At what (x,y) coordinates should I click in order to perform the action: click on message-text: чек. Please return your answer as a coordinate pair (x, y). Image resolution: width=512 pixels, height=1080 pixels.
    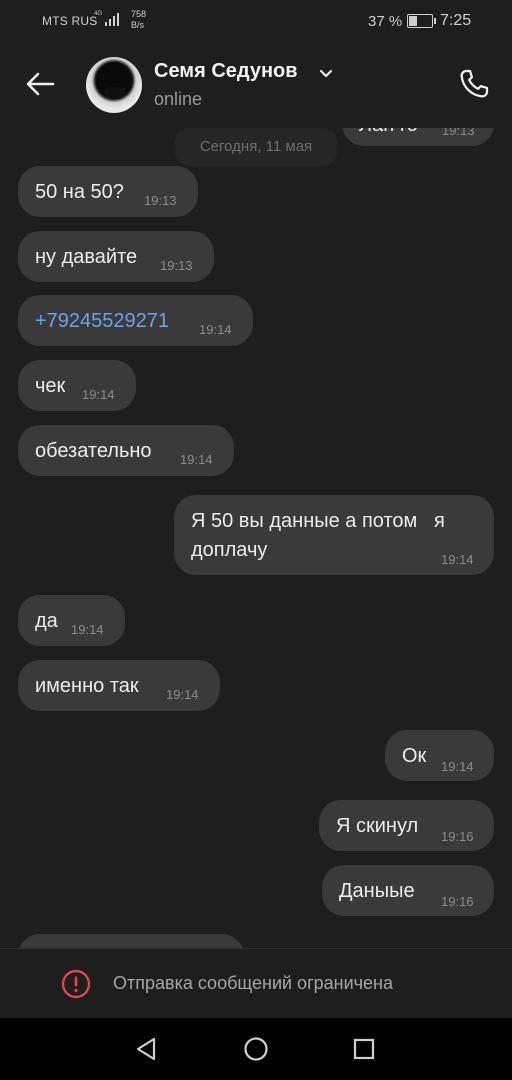
    Looking at the image, I should click on (50, 386).